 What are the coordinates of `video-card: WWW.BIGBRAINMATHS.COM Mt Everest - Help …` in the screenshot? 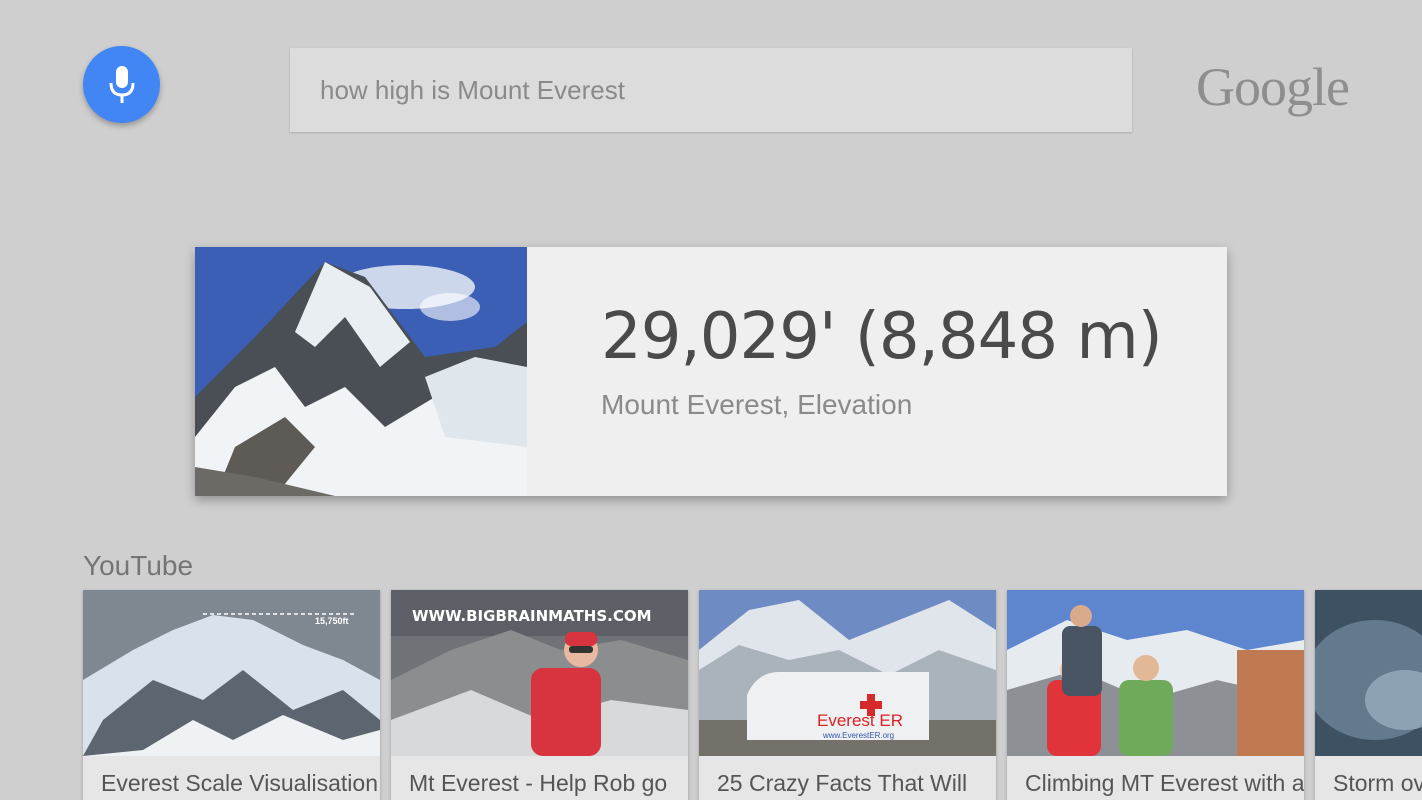 It's located at (539, 695).